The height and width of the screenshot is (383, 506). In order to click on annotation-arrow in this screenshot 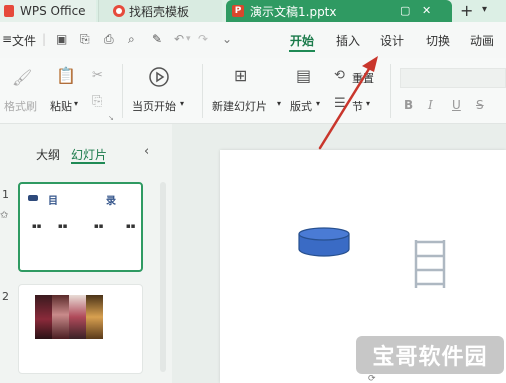, I will do `click(348, 103)`.